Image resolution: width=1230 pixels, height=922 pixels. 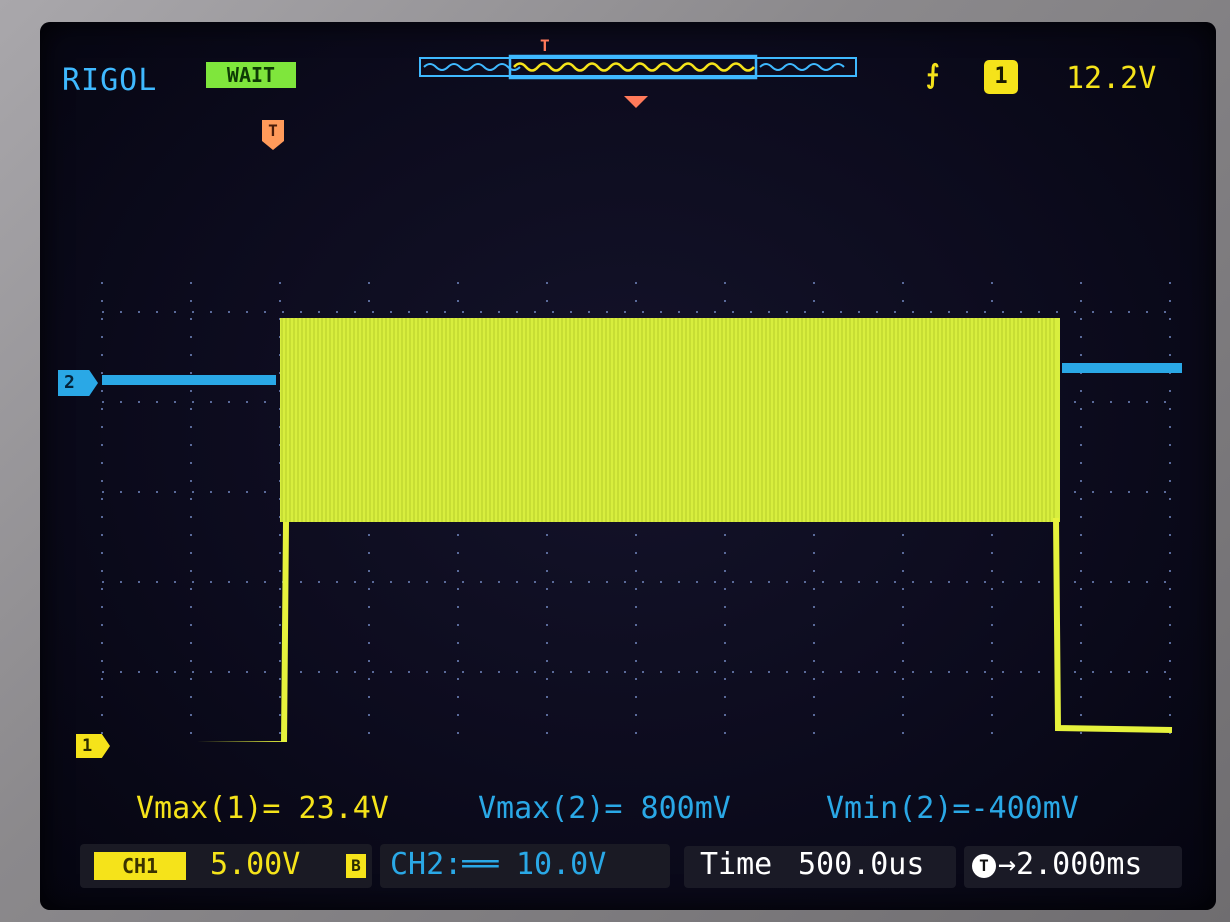 I want to click on run-status-badge: WAIT, so click(x=251, y=75).